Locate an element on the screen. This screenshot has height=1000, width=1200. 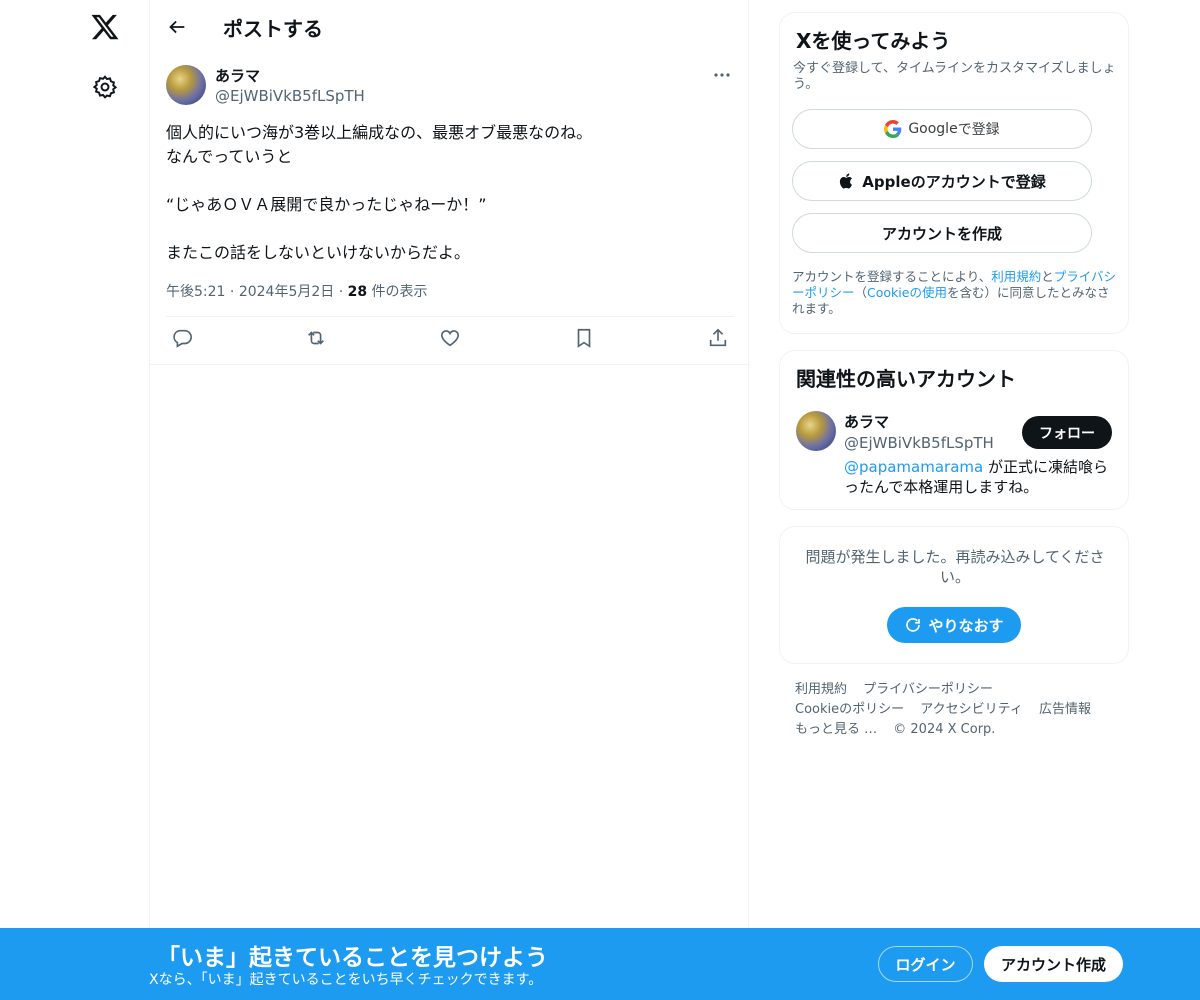
bio-mention-link: @papamamarama is located at coordinates (913, 467).